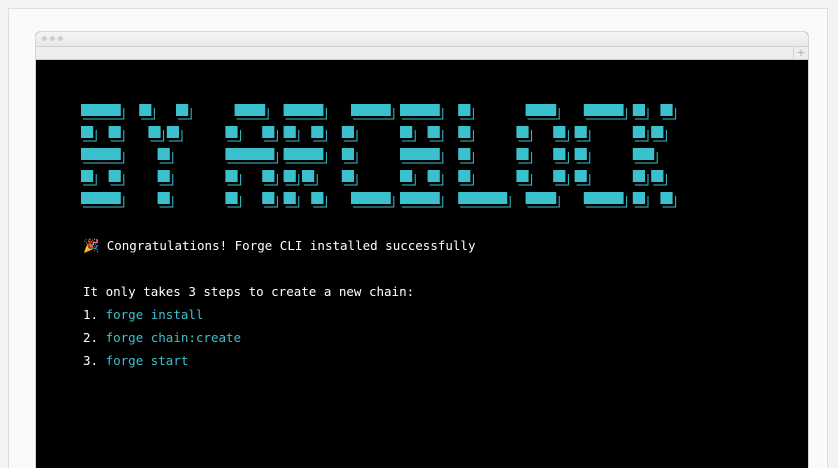 This screenshot has height=468, width=838. What do you see at coordinates (91, 314) in the screenshot?
I see `step-number: 1.` at bounding box center [91, 314].